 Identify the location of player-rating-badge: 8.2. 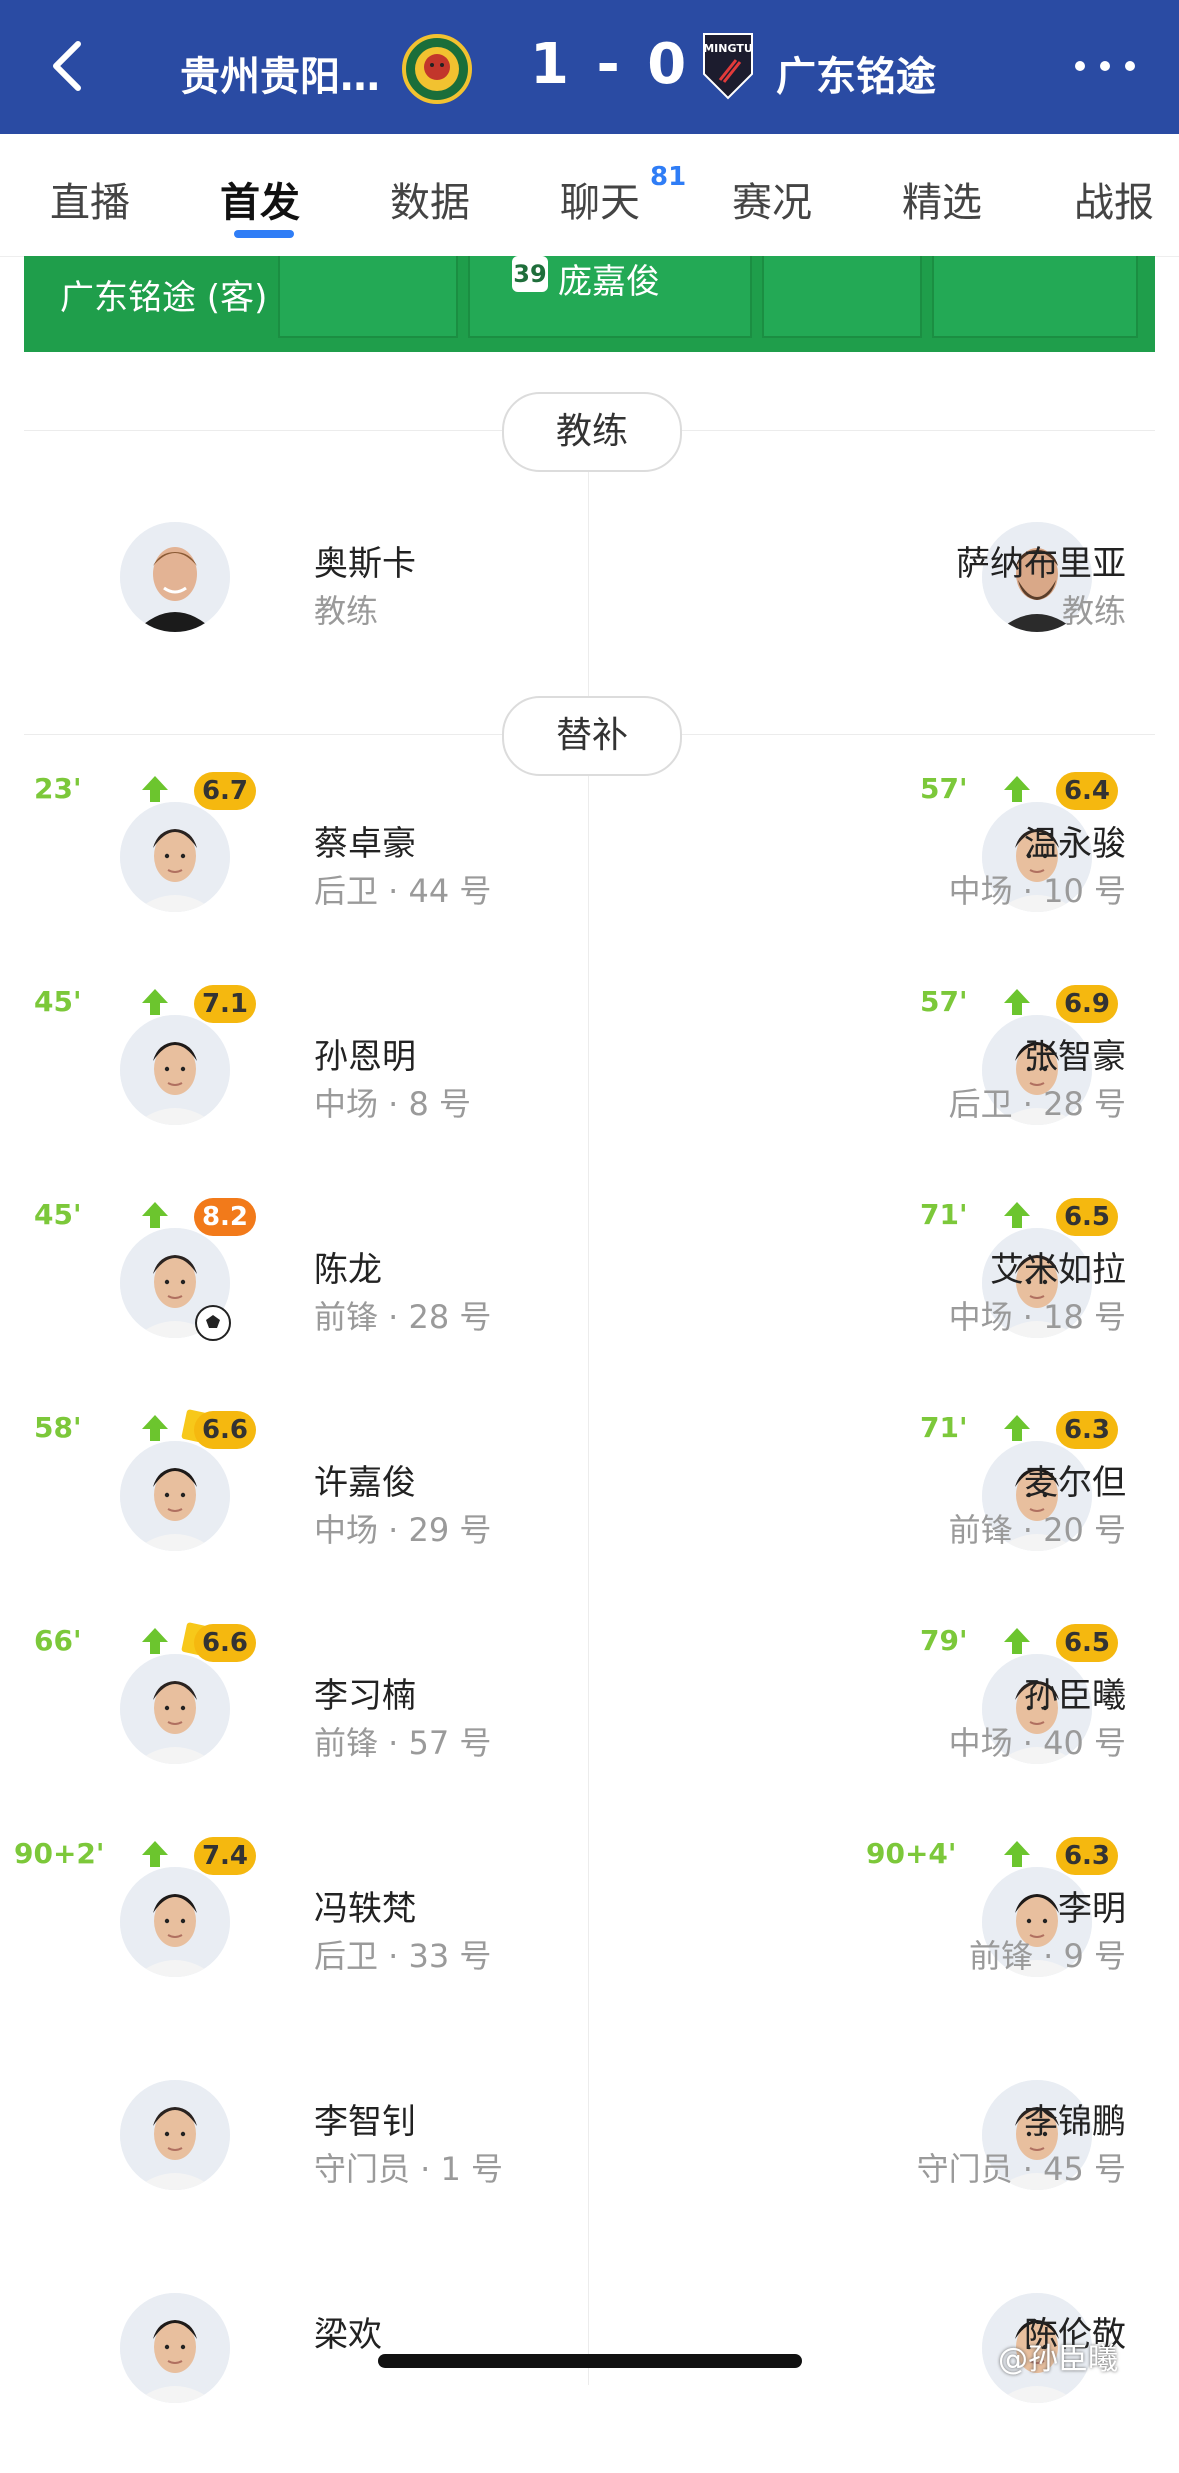
(225, 1217).